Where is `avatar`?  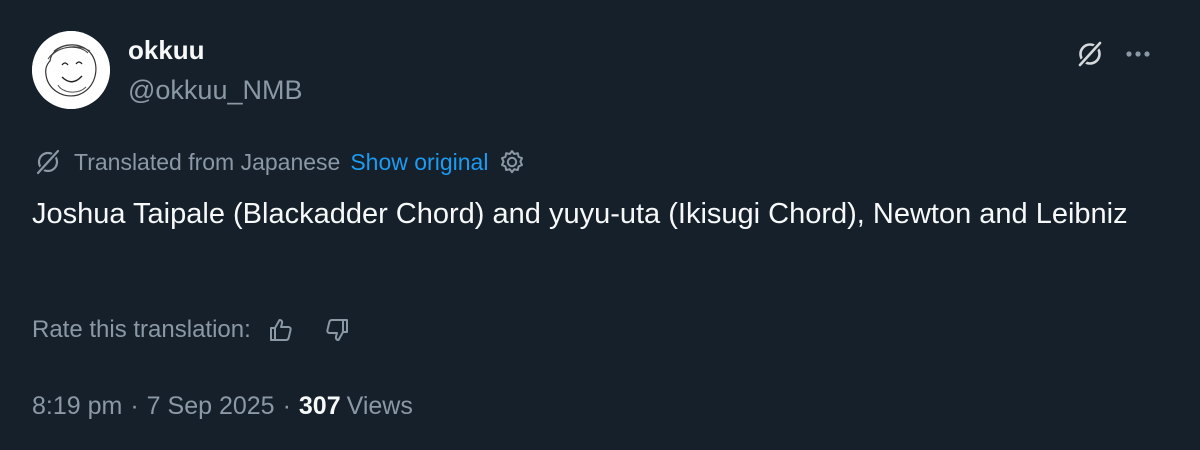
avatar is located at coordinates (71, 70).